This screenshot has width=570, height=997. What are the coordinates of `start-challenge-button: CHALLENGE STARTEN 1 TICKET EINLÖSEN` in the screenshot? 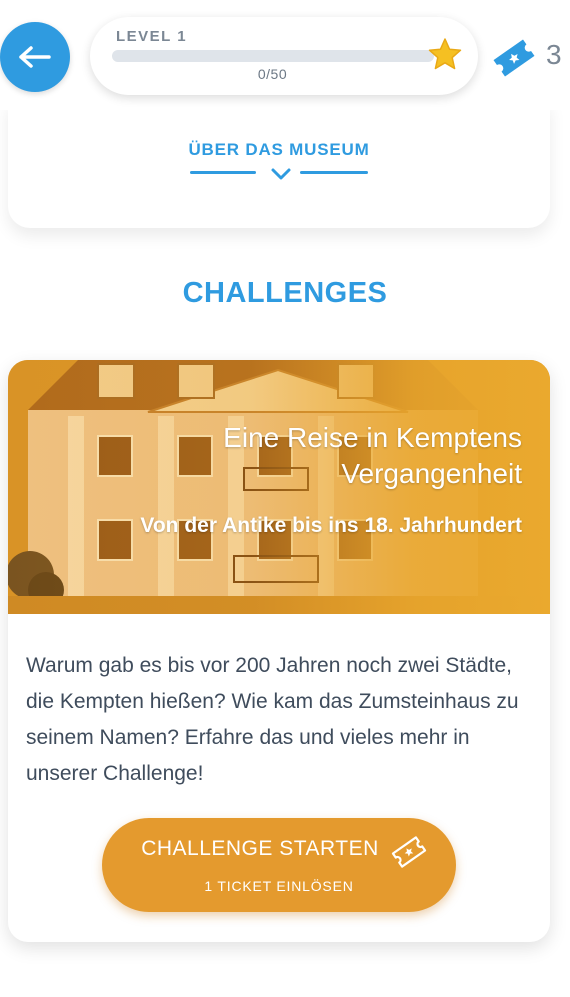 It's located at (279, 865).